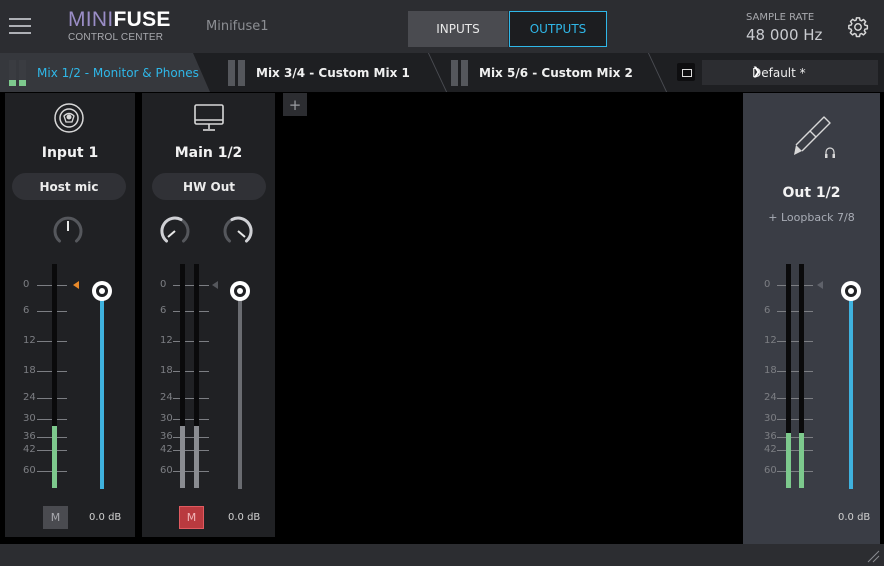  I want to click on channel-name: Input 1, so click(70, 153).